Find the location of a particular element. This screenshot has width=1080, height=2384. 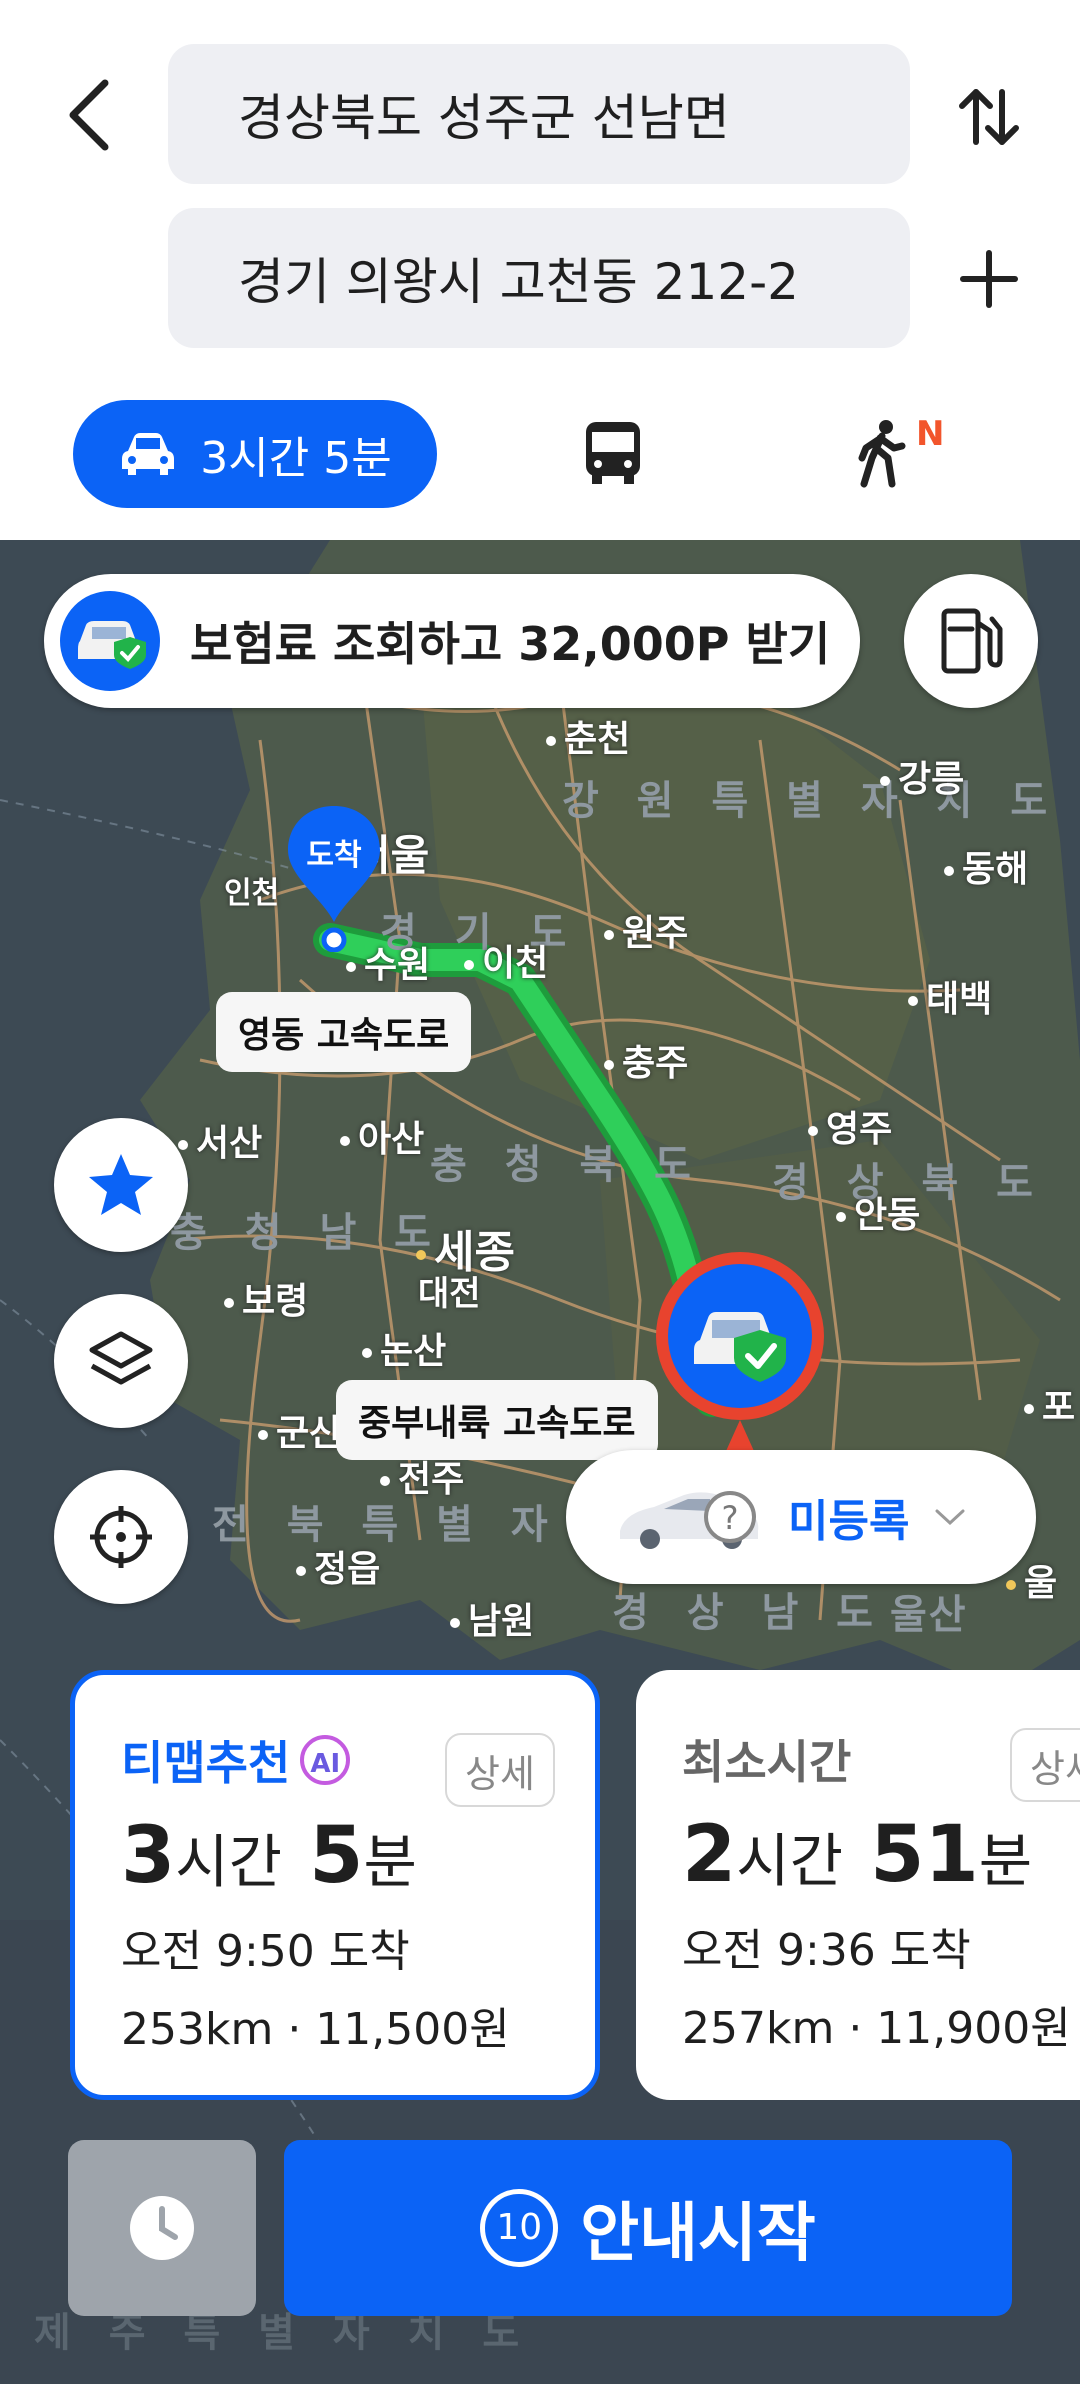

my-location-button is located at coordinates (121, 1537).